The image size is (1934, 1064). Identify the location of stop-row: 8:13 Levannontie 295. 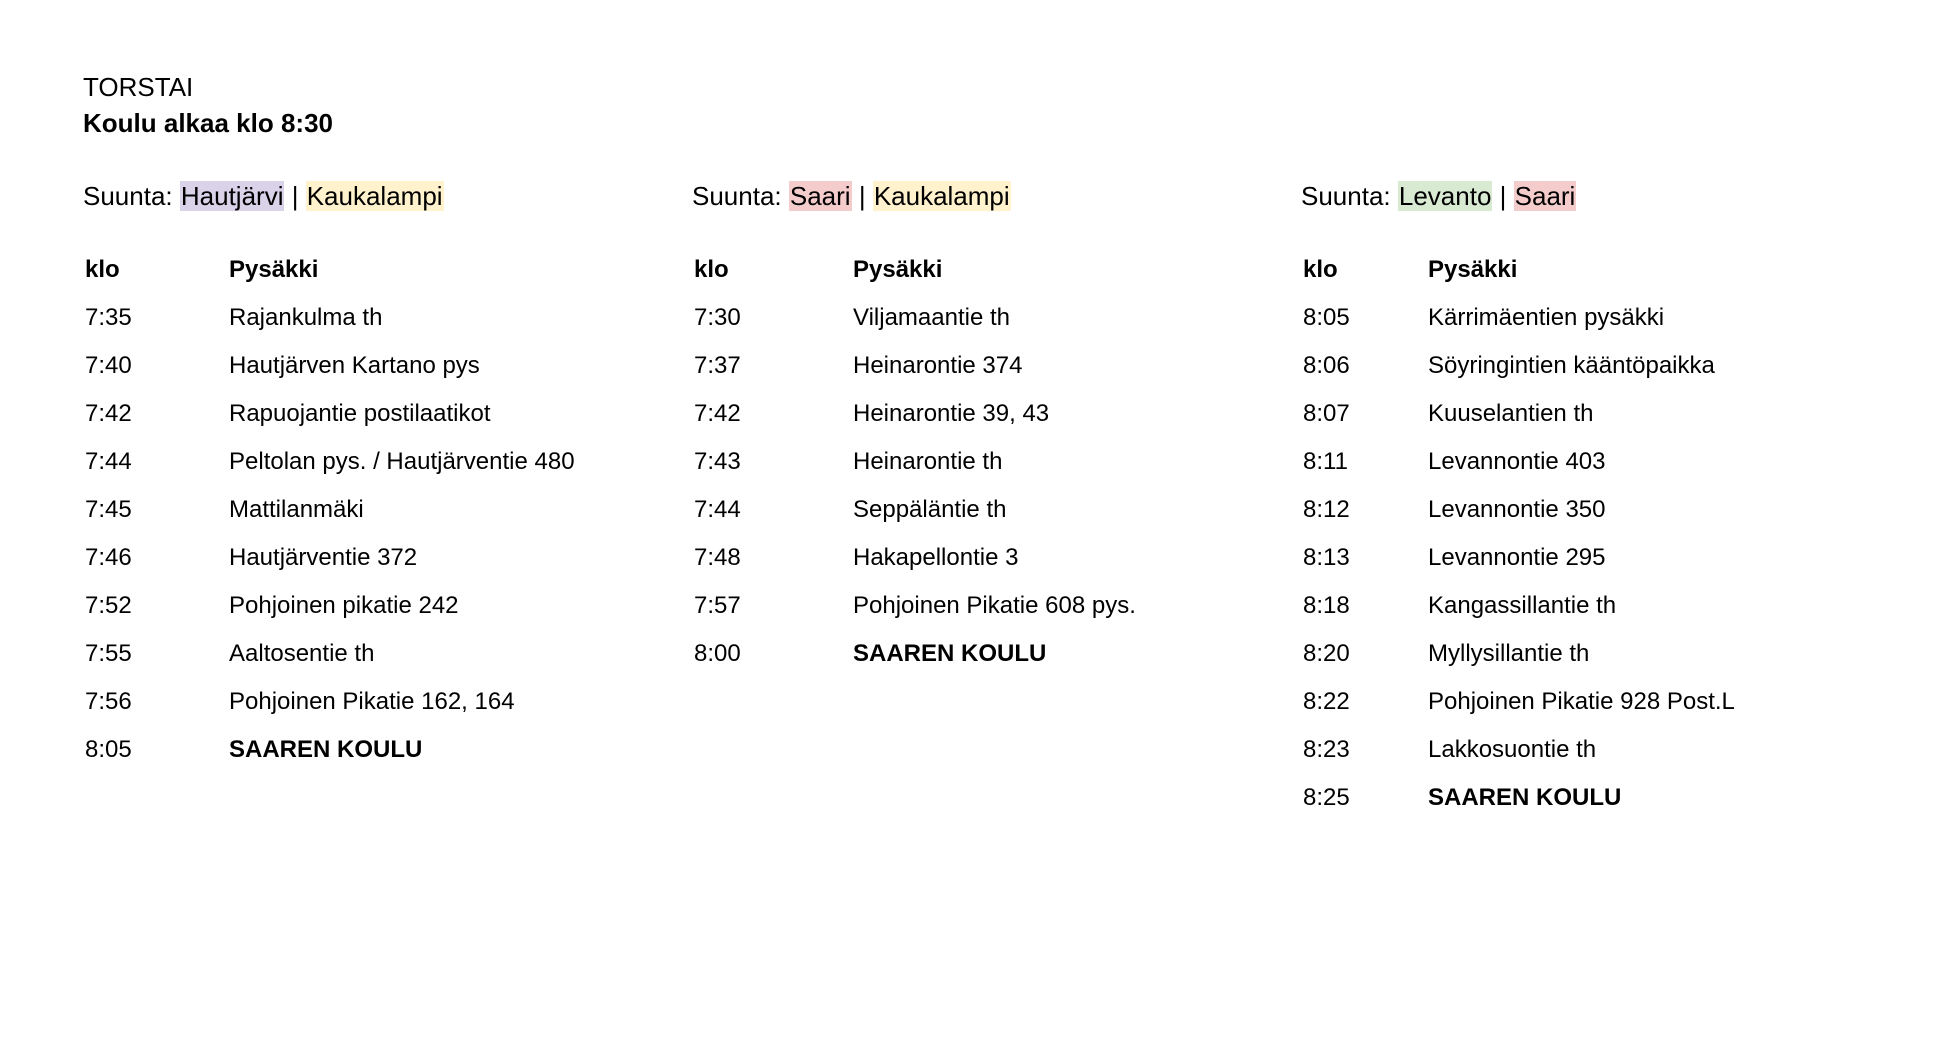
(1518, 558).